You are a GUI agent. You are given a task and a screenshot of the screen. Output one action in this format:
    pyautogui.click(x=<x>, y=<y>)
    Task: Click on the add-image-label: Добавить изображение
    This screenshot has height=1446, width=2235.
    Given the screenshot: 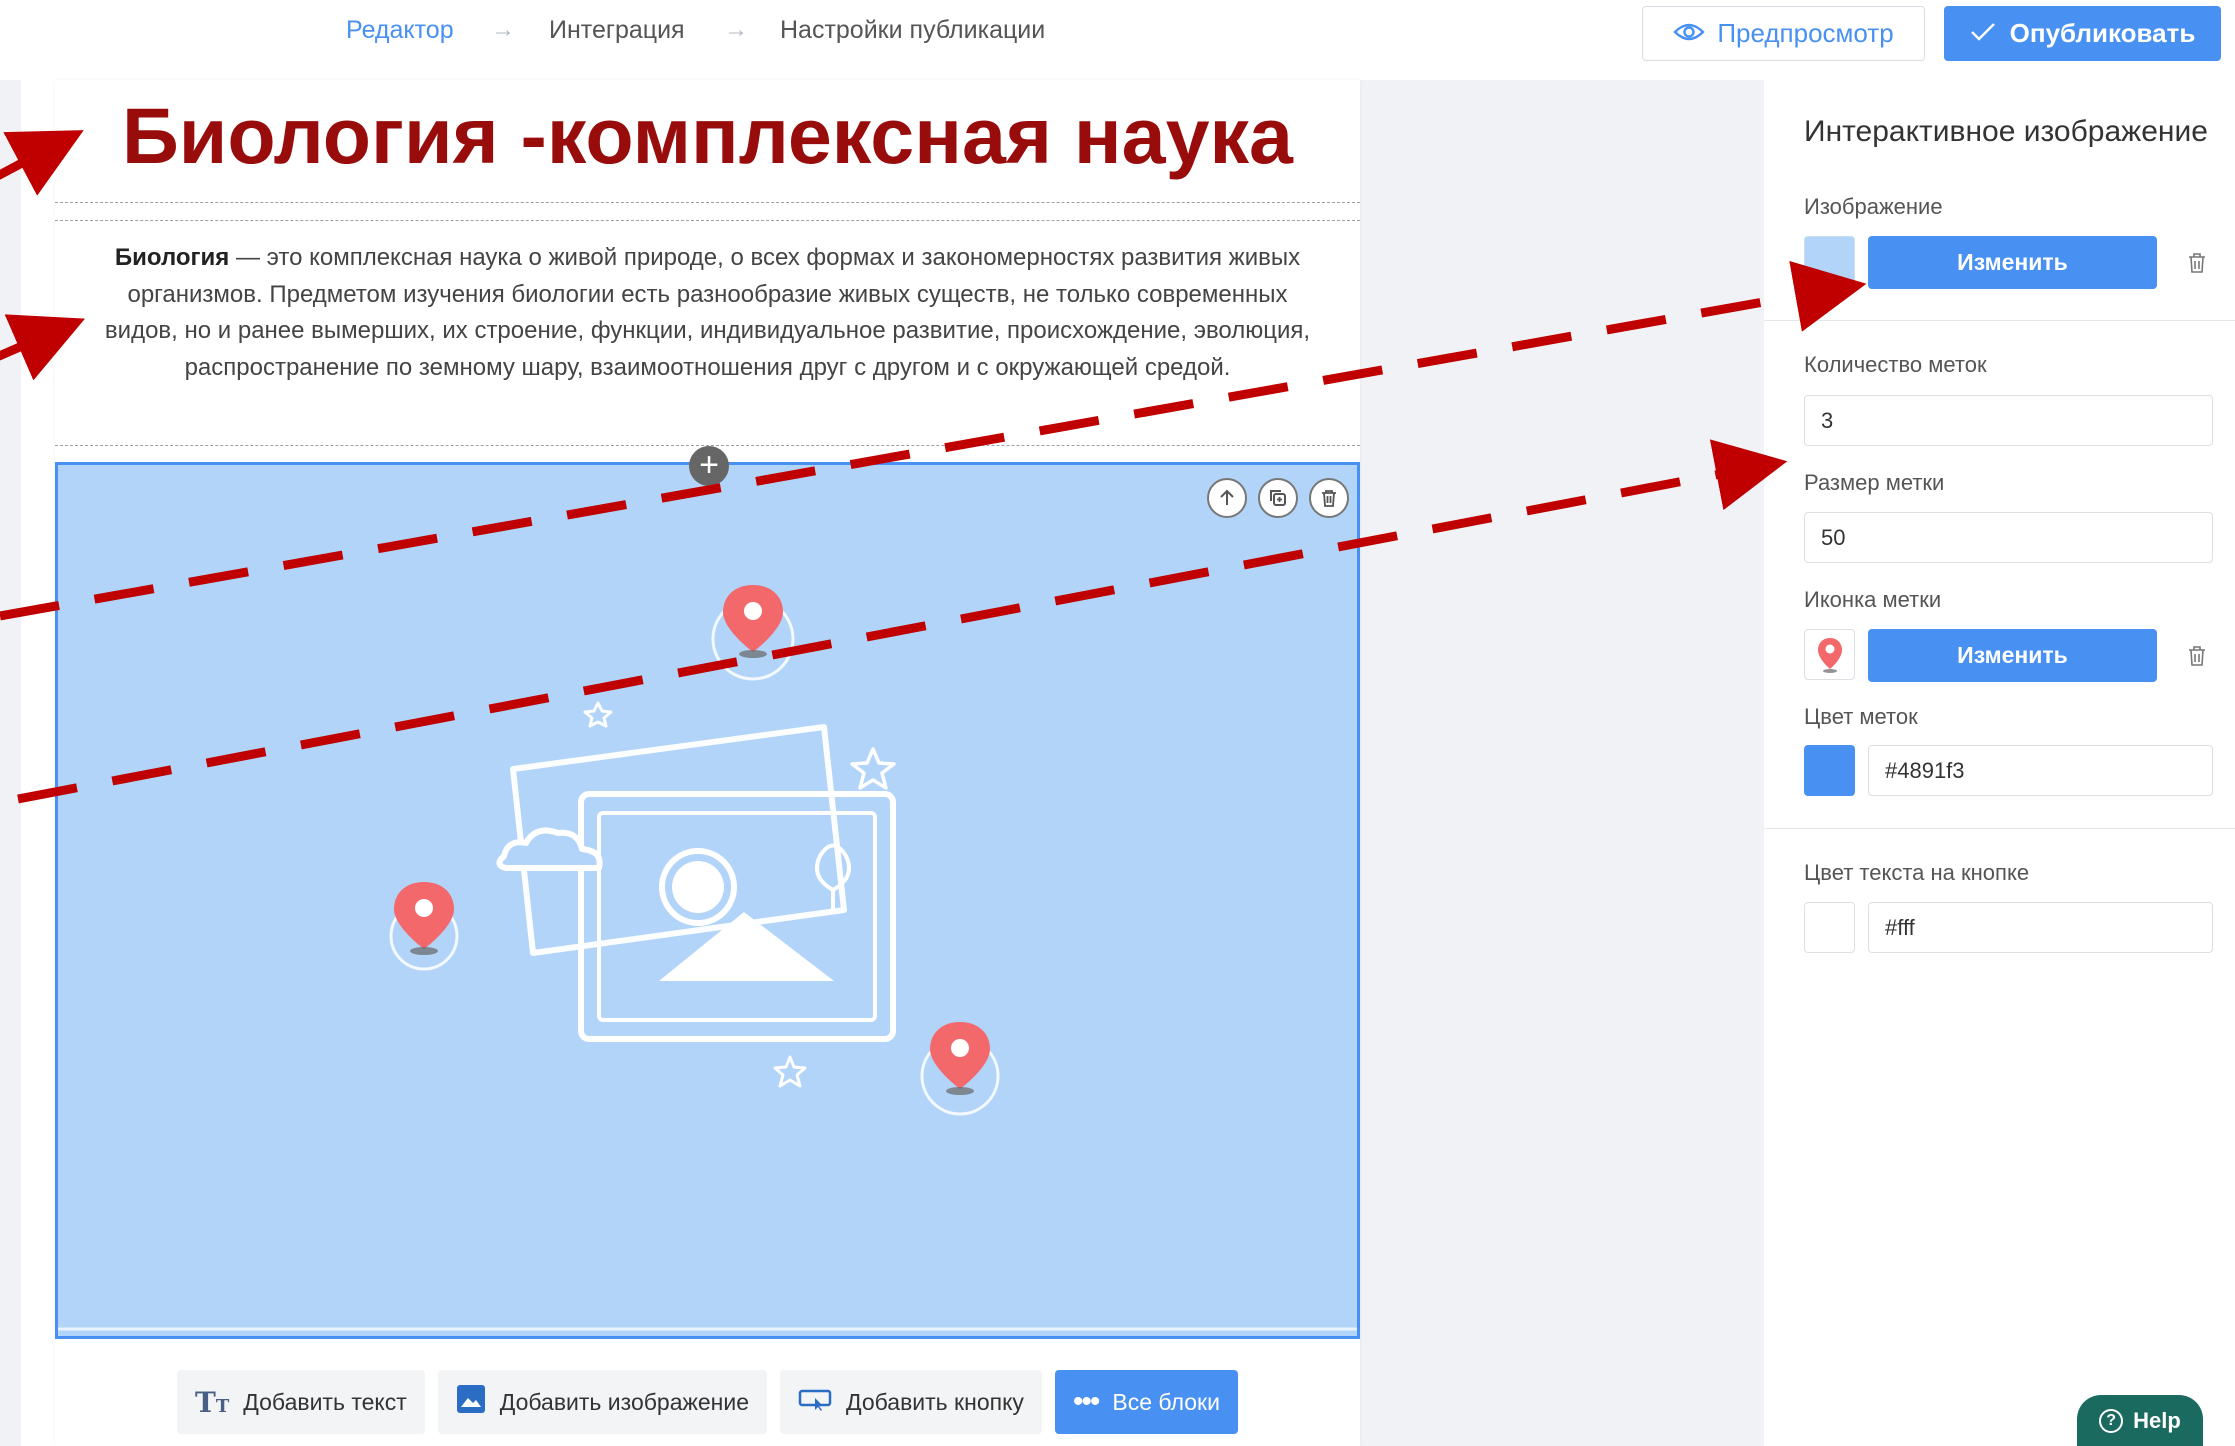 What is the action you would take?
    pyautogui.click(x=624, y=1401)
    